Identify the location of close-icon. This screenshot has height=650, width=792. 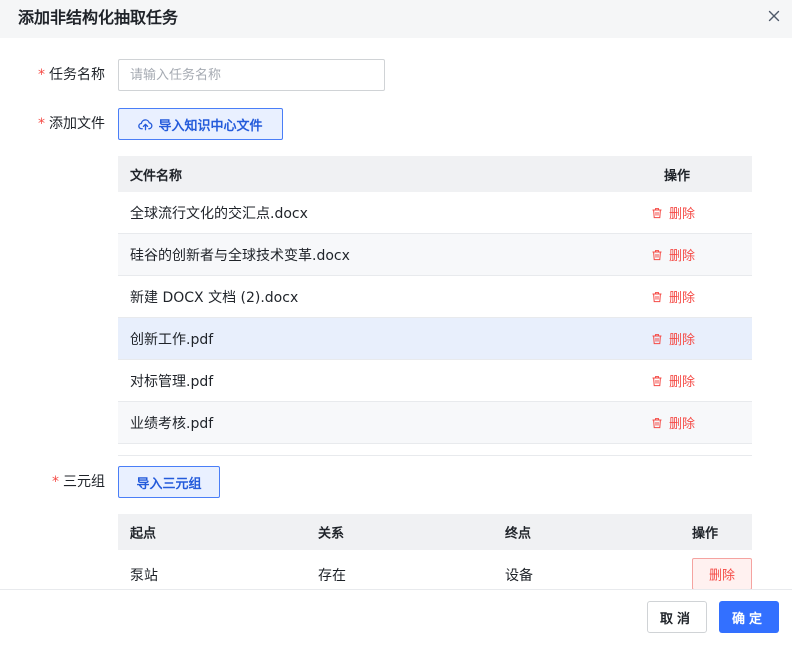
(774, 16).